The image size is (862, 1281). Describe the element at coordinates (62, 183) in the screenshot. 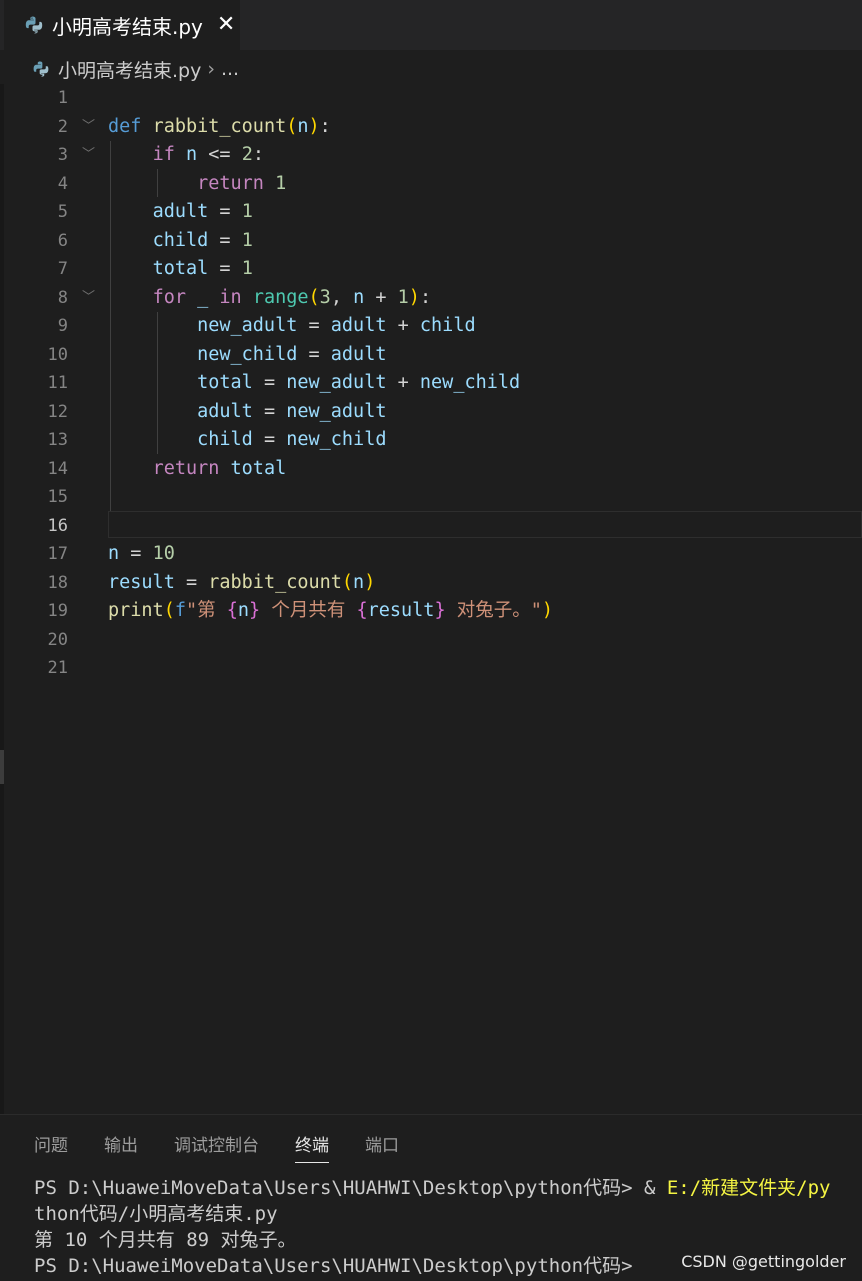

I see `line-number: 4` at that location.